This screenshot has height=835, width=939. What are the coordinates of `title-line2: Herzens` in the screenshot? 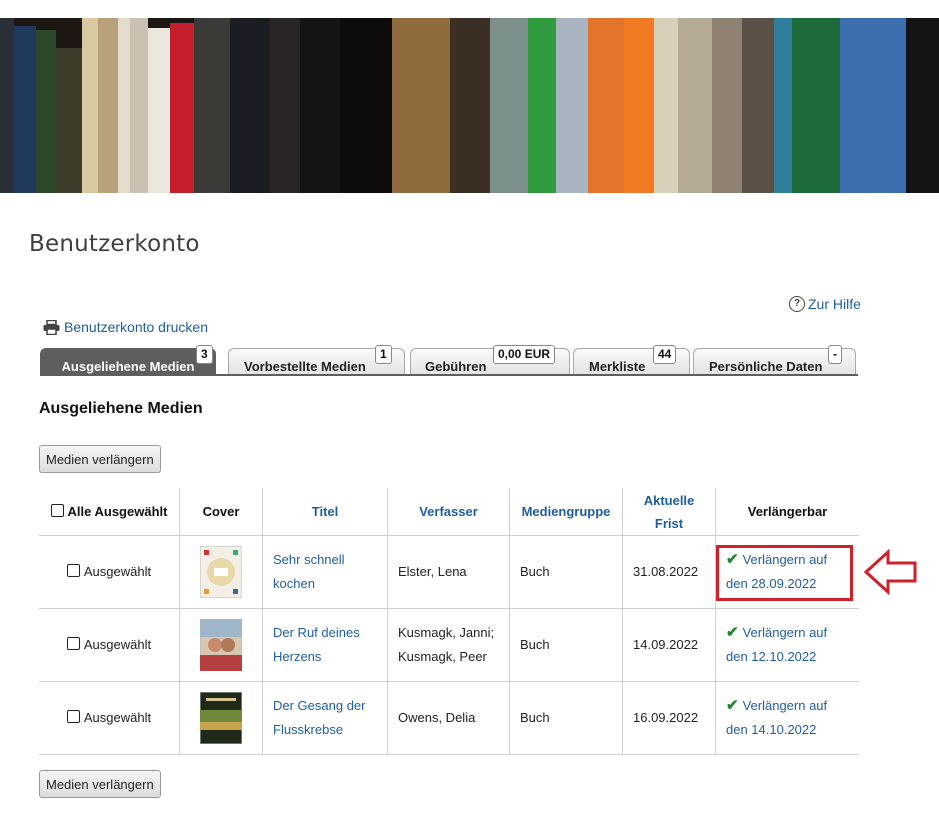 It's located at (297, 656).